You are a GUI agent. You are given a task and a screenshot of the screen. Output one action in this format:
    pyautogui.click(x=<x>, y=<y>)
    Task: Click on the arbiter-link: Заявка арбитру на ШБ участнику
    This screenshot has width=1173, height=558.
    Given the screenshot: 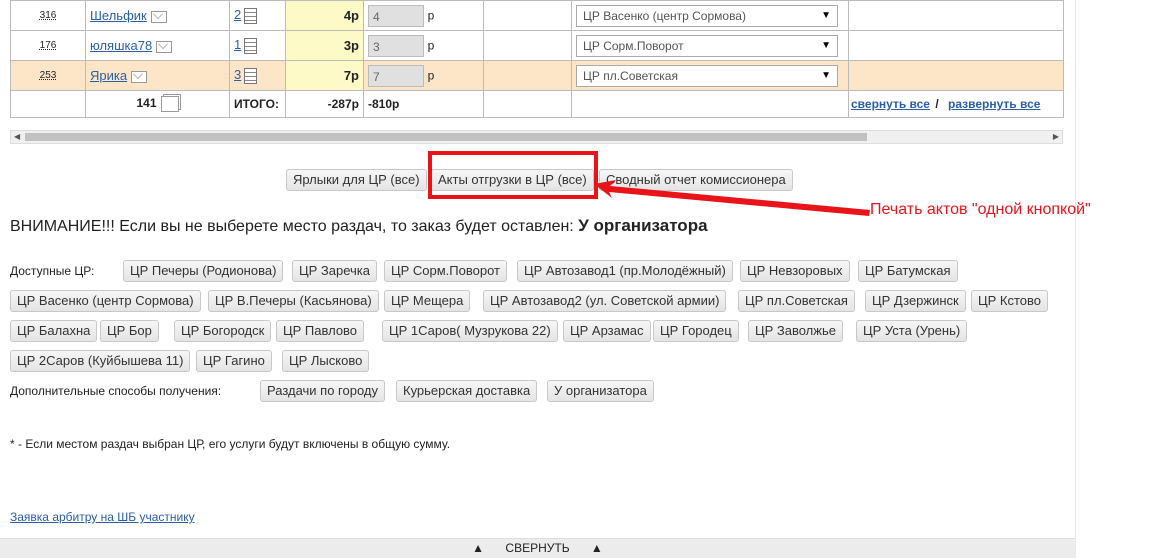 What is the action you would take?
    pyautogui.click(x=102, y=517)
    